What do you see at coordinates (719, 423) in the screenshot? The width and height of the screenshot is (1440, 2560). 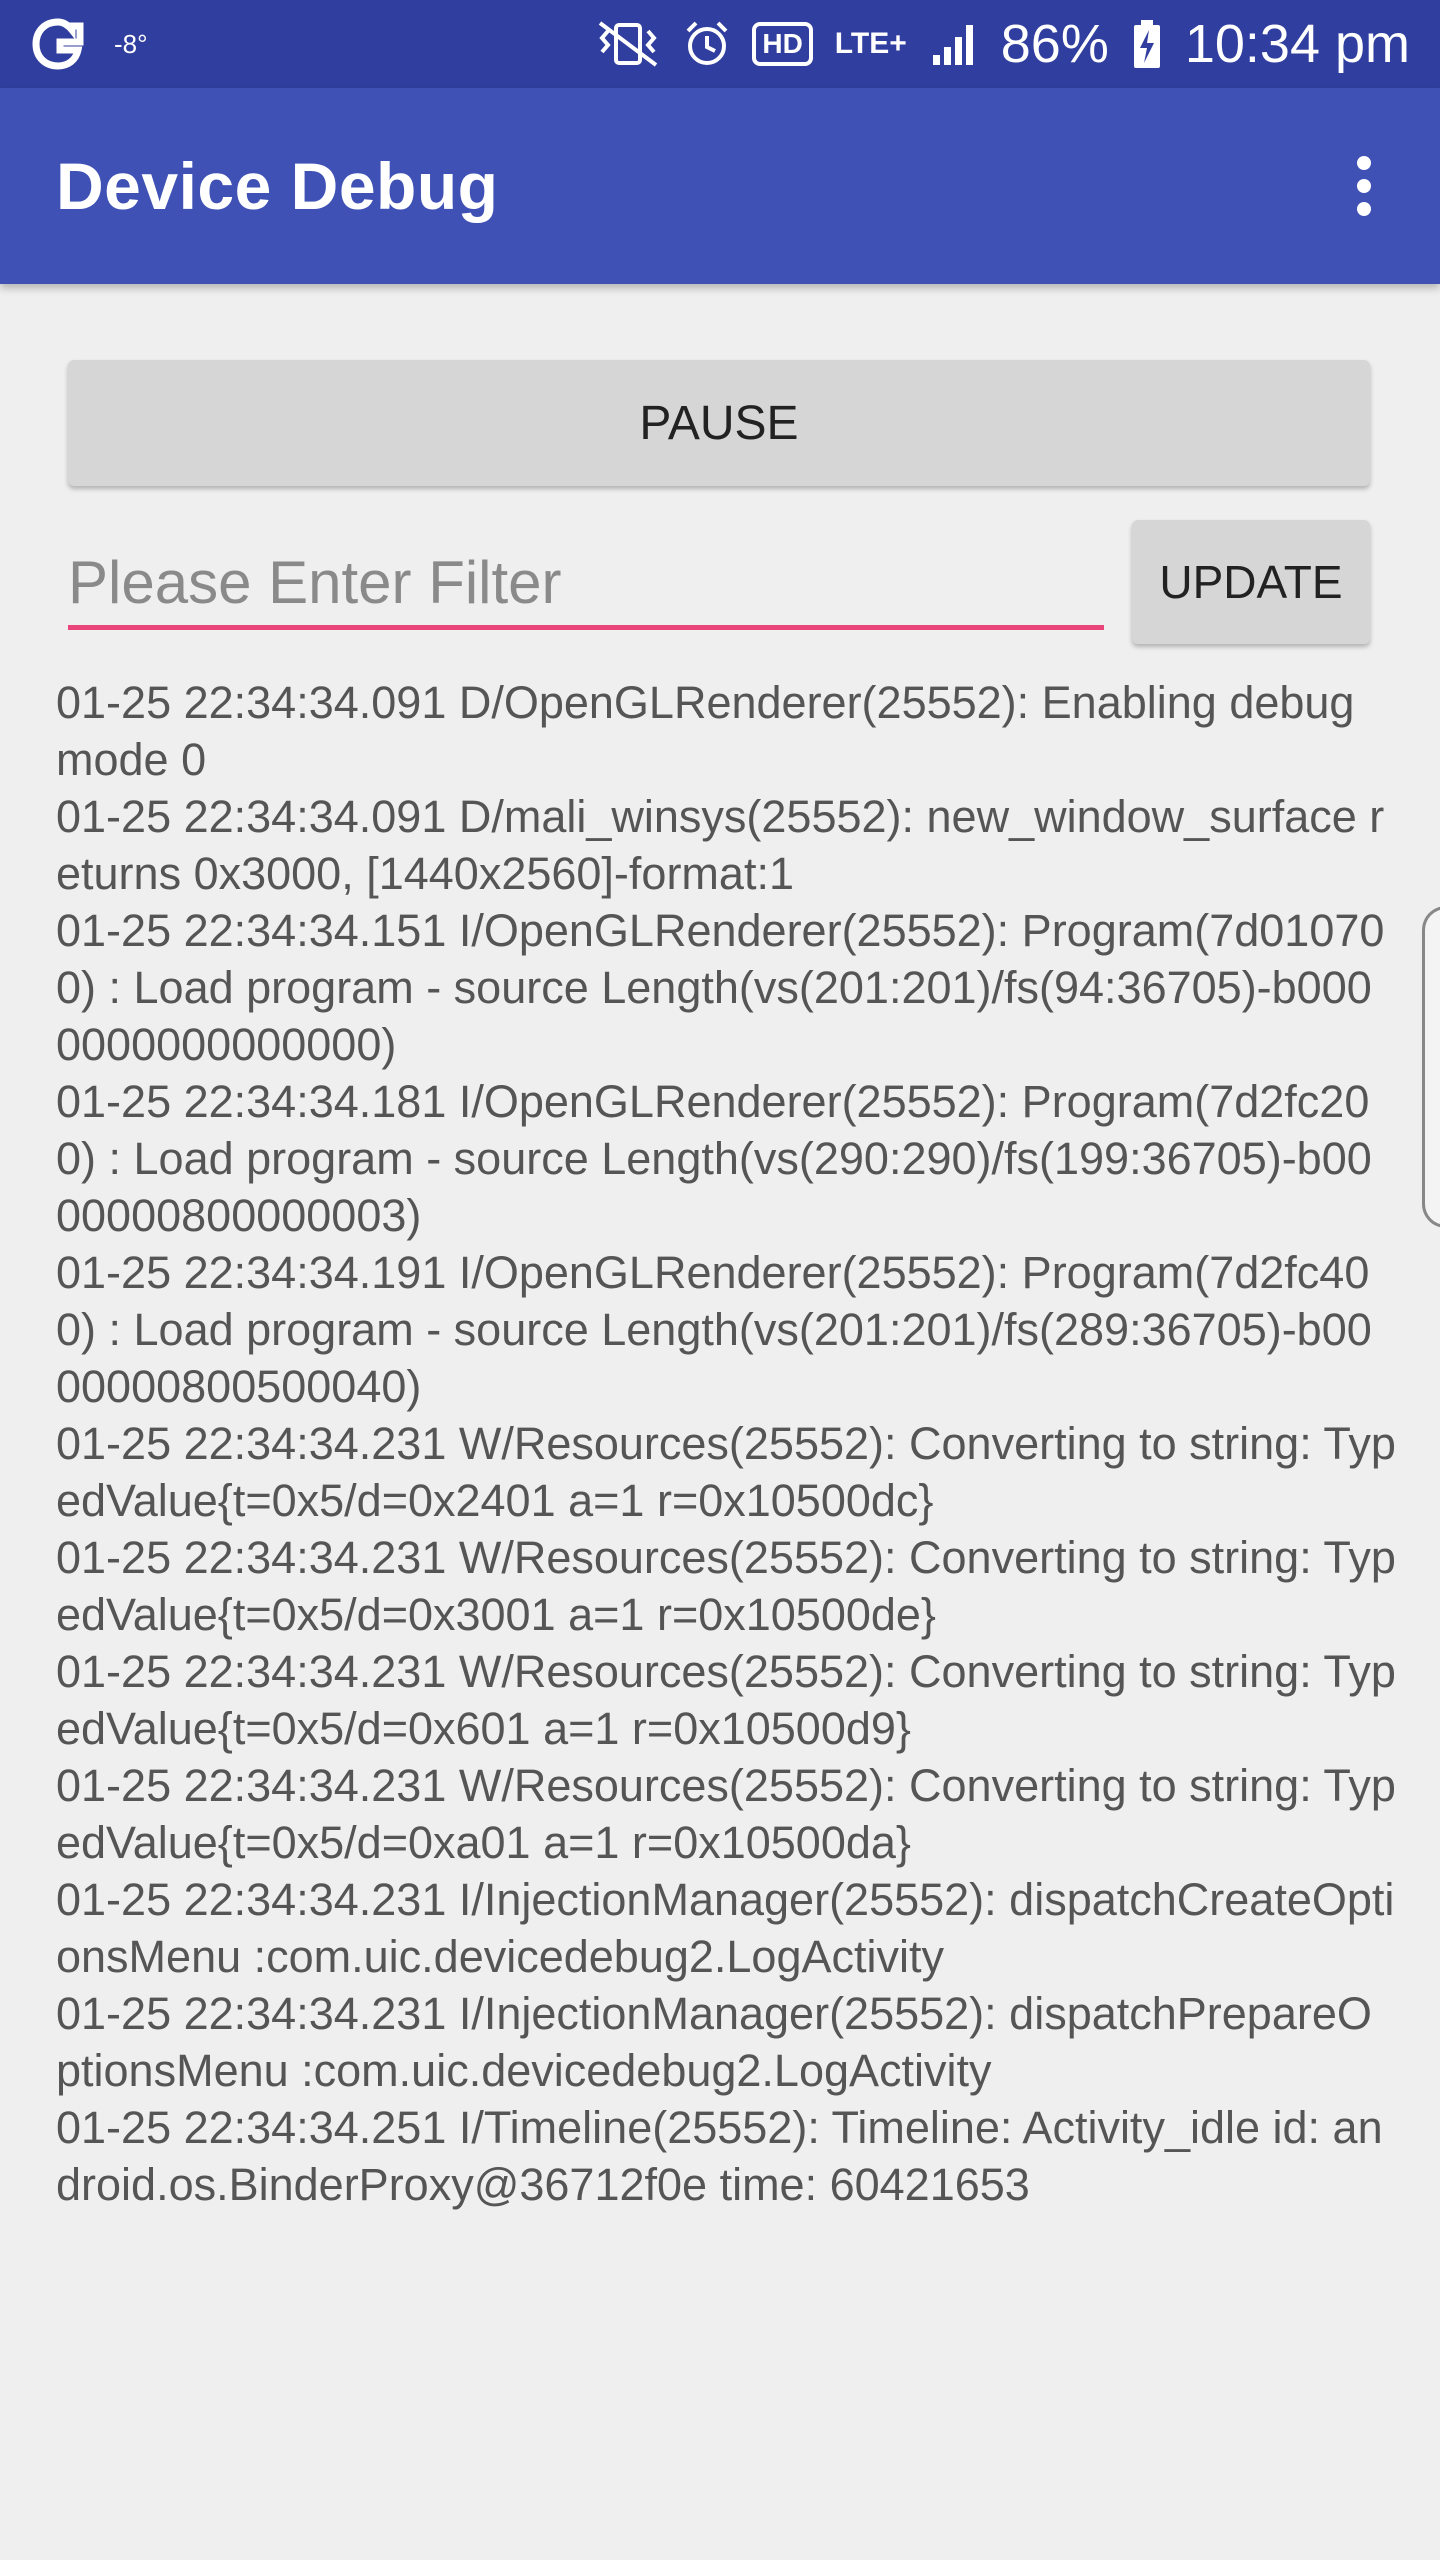 I see `pause-button: PAUSE` at bounding box center [719, 423].